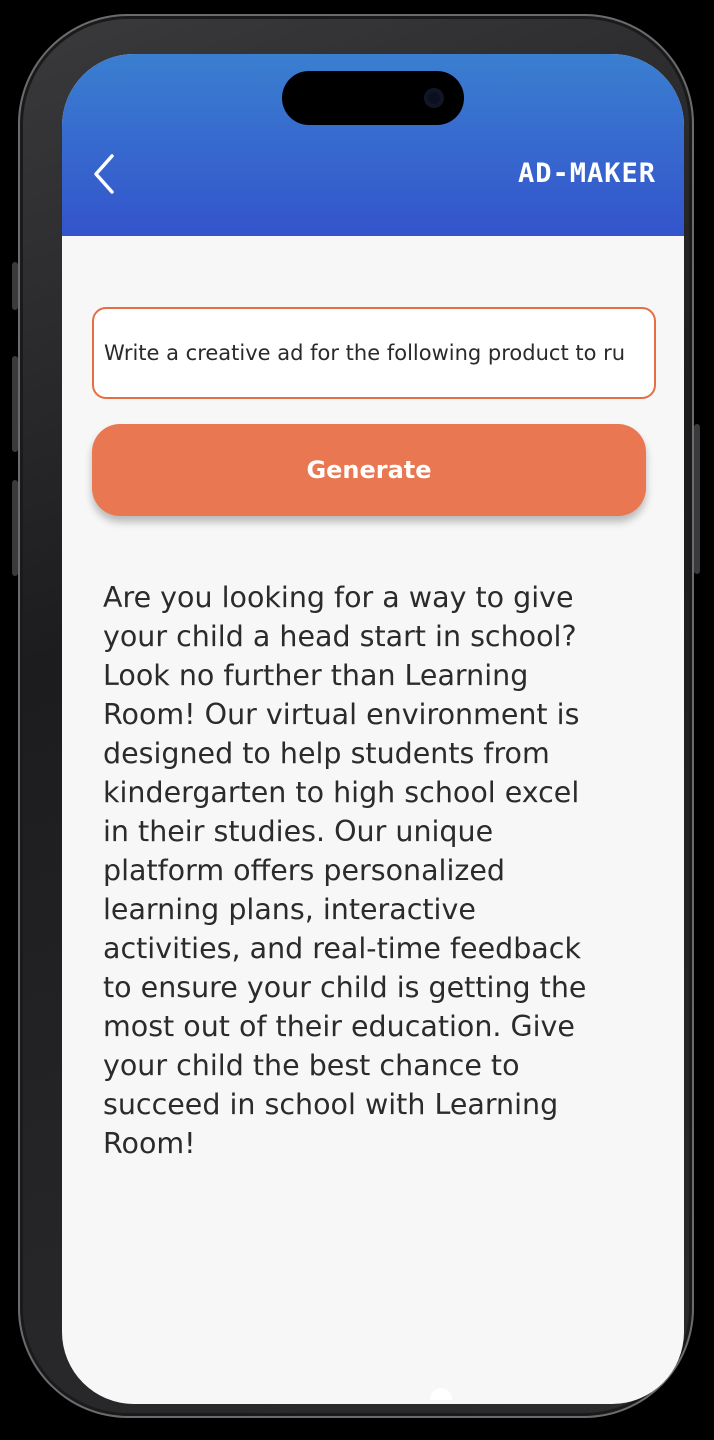  What do you see at coordinates (369, 470) in the screenshot?
I see `generate-button: Generate` at bounding box center [369, 470].